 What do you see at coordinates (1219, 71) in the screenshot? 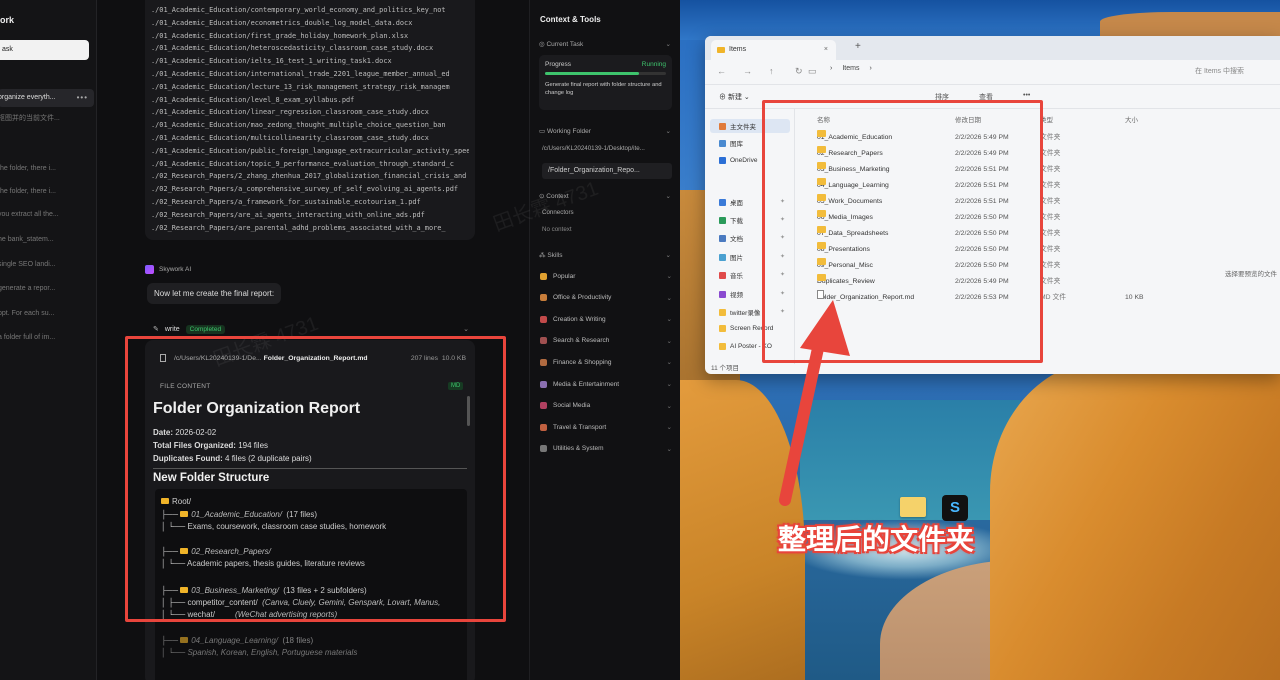
I see `search-input: 在 Items 中搜索` at bounding box center [1219, 71].